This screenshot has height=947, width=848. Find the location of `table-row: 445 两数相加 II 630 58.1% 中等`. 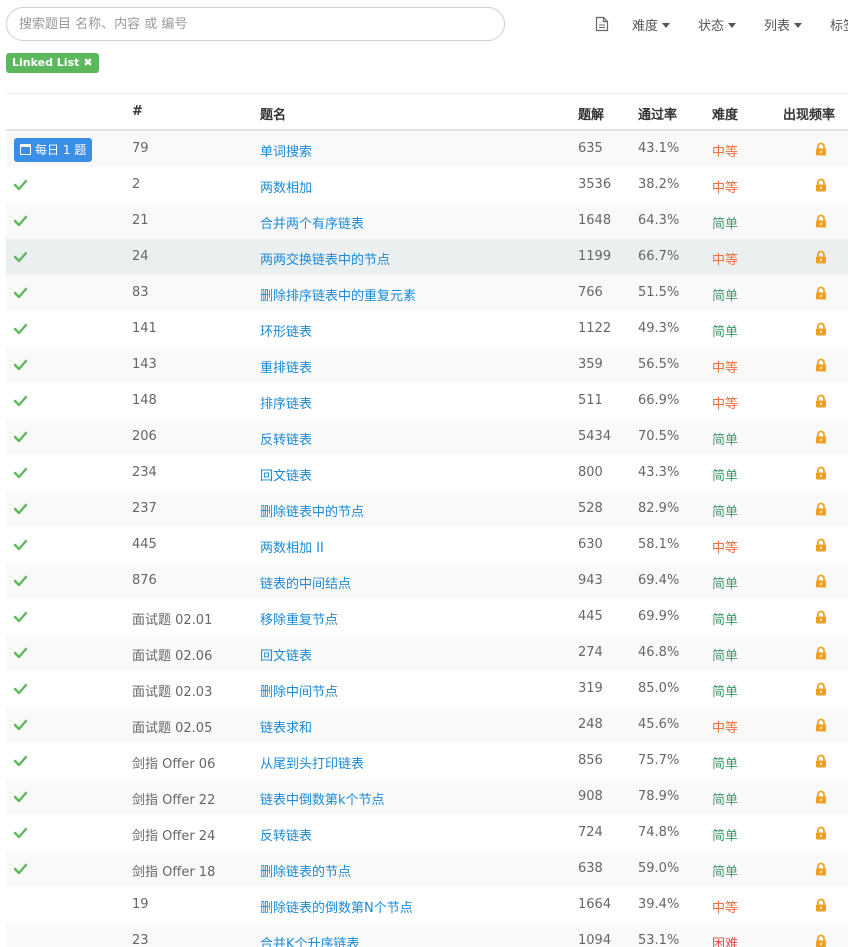

table-row: 445 两数相加 II 630 58.1% 中等 is located at coordinates (427, 545).